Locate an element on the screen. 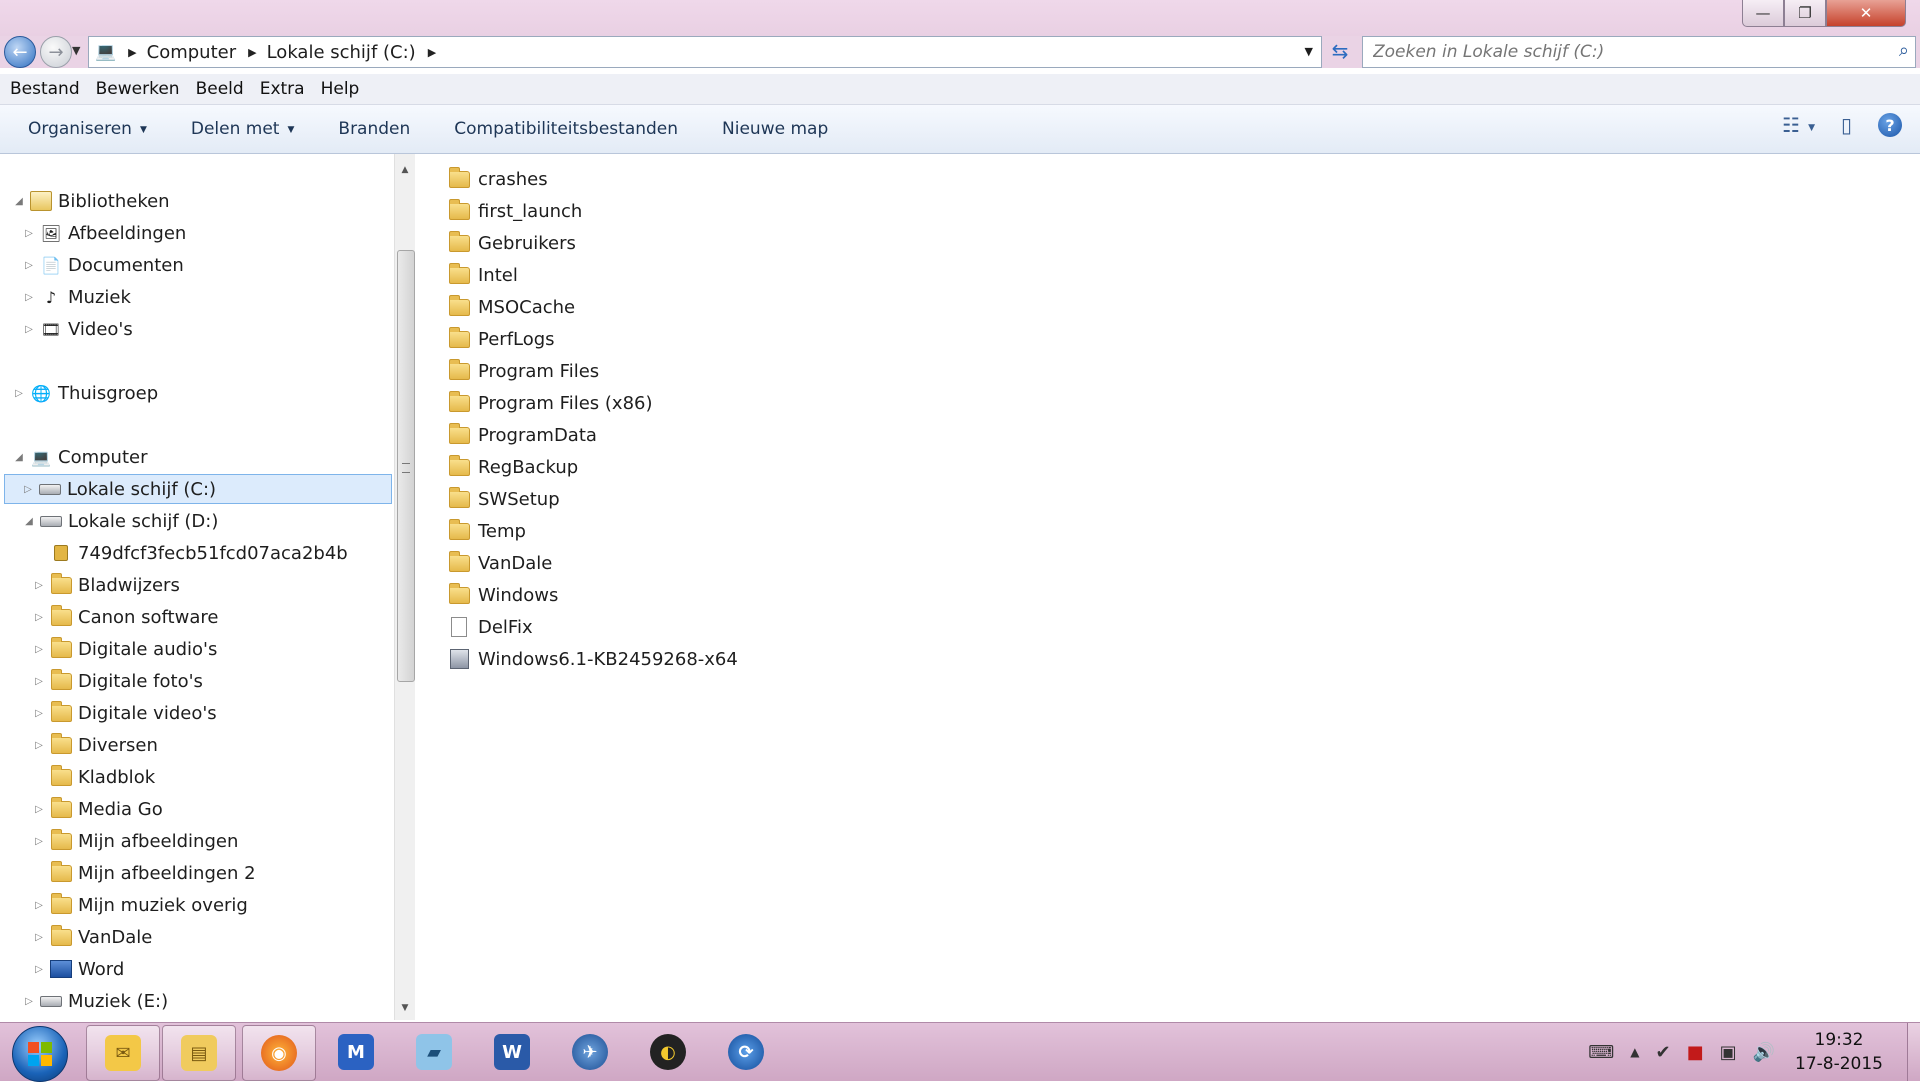 The height and width of the screenshot is (1082, 1920). close-button: ✕ is located at coordinates (1866, 13).